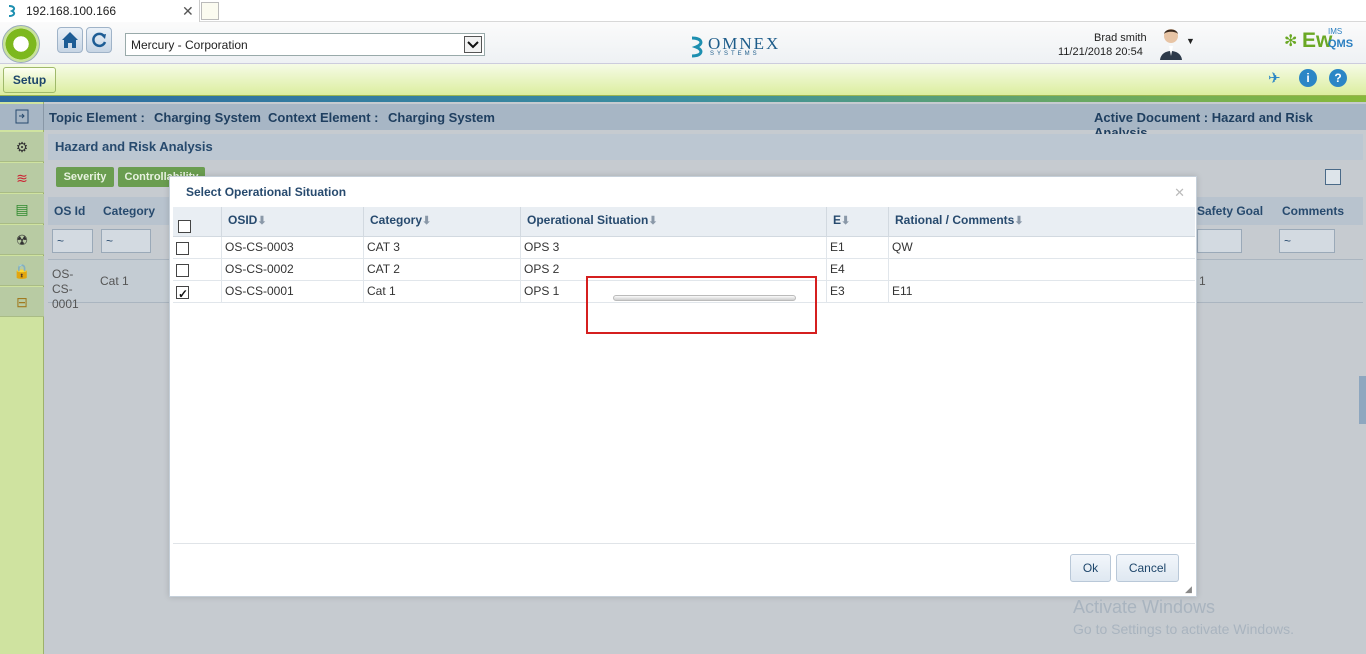 This screenshot has height=654, width=1366. Describe the element at coordinates (22, 209) in the screenshot. I see `stack-icon: ▤` at that location.